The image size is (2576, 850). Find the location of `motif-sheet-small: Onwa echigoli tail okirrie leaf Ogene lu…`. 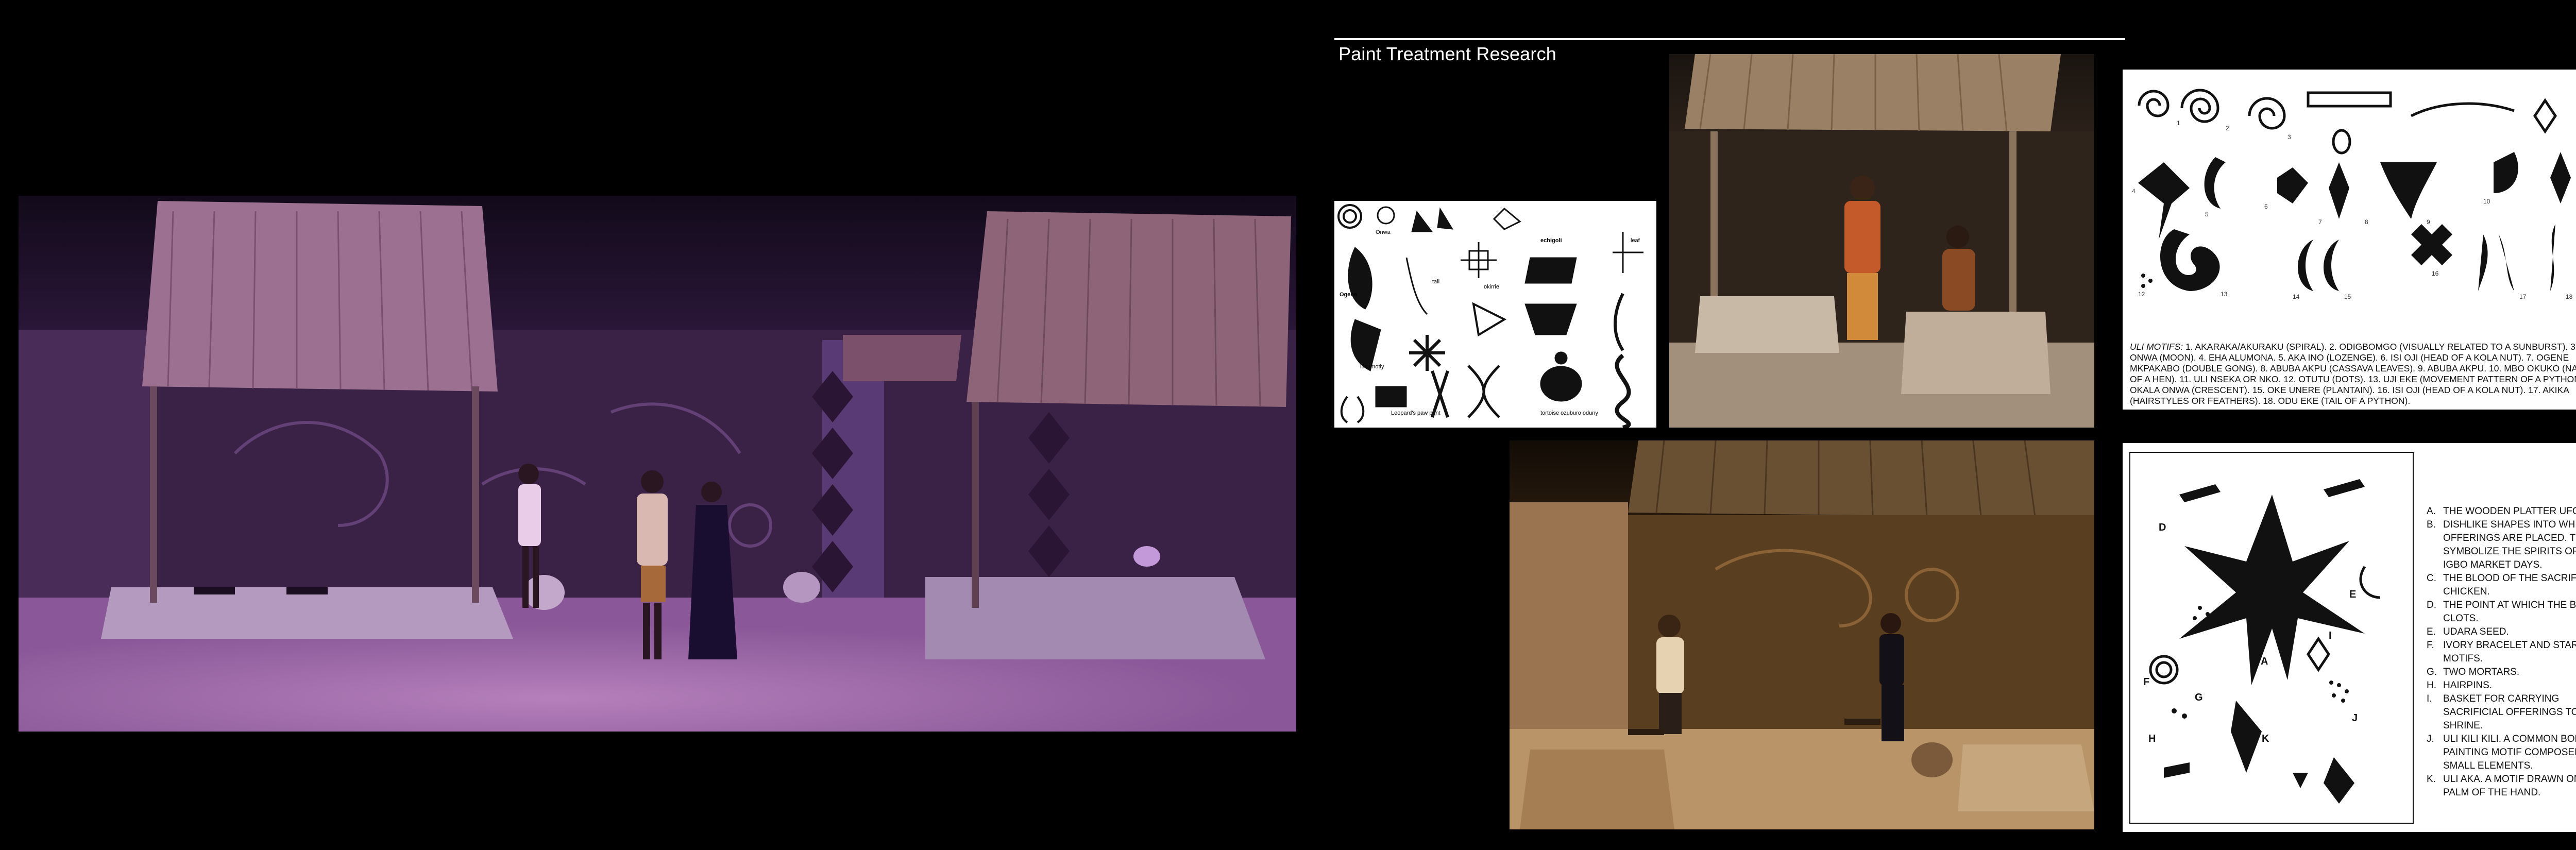

motif-sheet-small: Onwa echigoli tail okirrie leaf Ogene lu… is located at coordinates (1495, 314).